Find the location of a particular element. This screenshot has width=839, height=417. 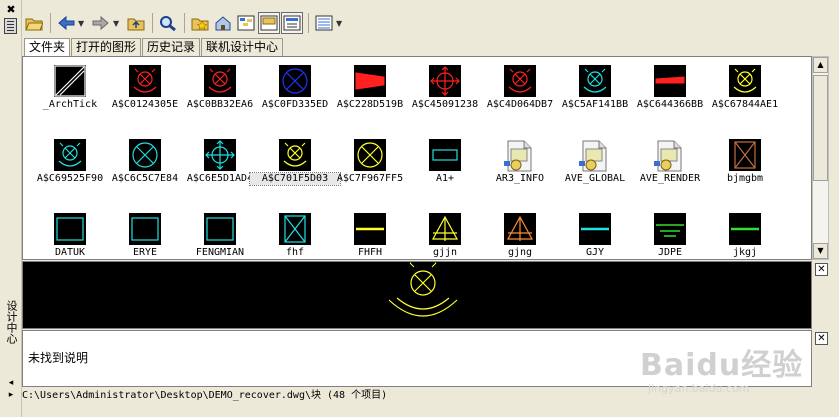

block-item: FENGMIAN is located at coordinates (216, 233).